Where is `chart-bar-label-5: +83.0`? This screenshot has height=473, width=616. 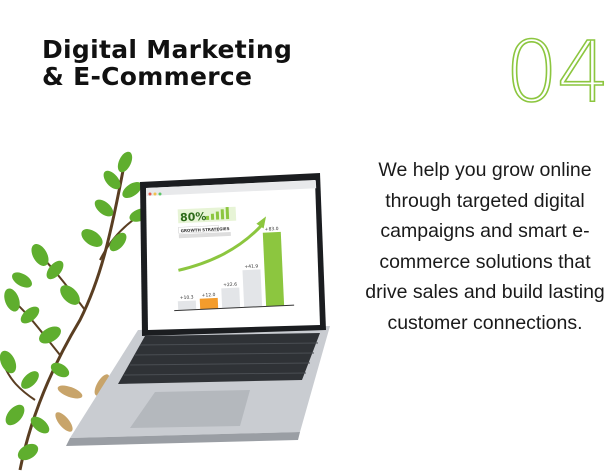 chart-bar-label-5: +83.0 is located at coordinates (272, 229).